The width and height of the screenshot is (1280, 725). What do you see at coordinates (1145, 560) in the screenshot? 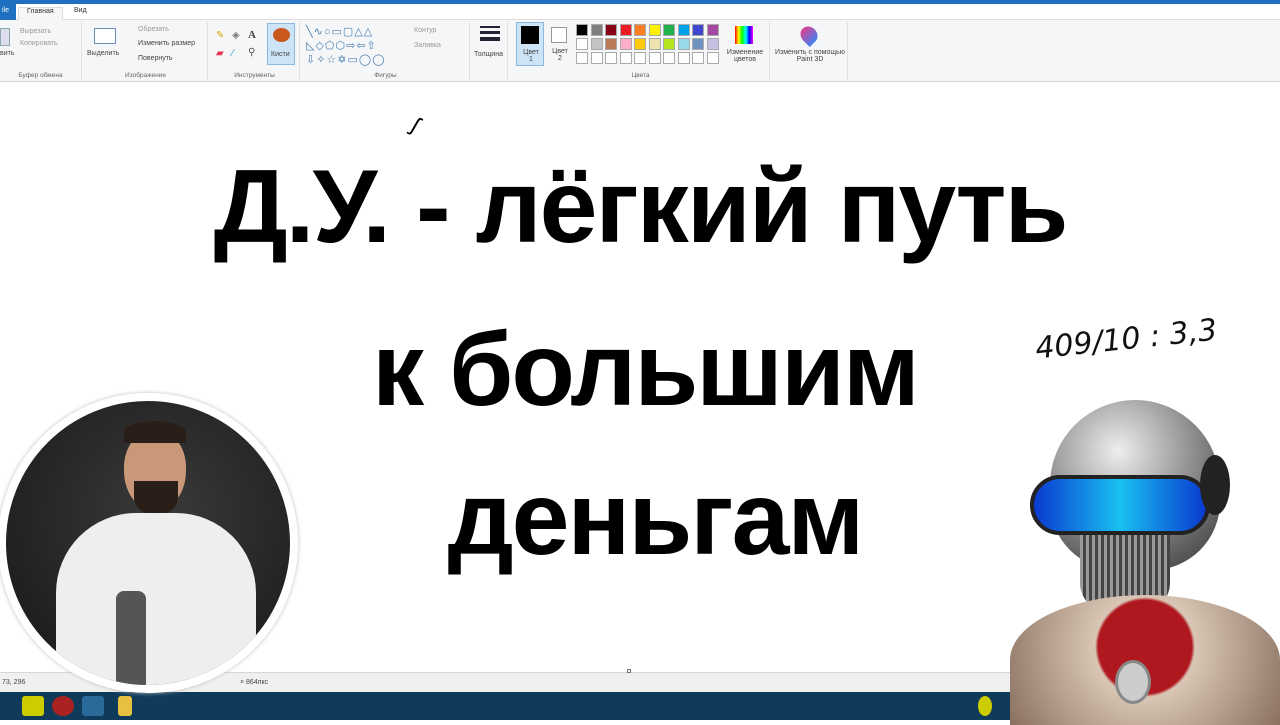
I see `robot-illustration` at bounding box center [1145, 560].